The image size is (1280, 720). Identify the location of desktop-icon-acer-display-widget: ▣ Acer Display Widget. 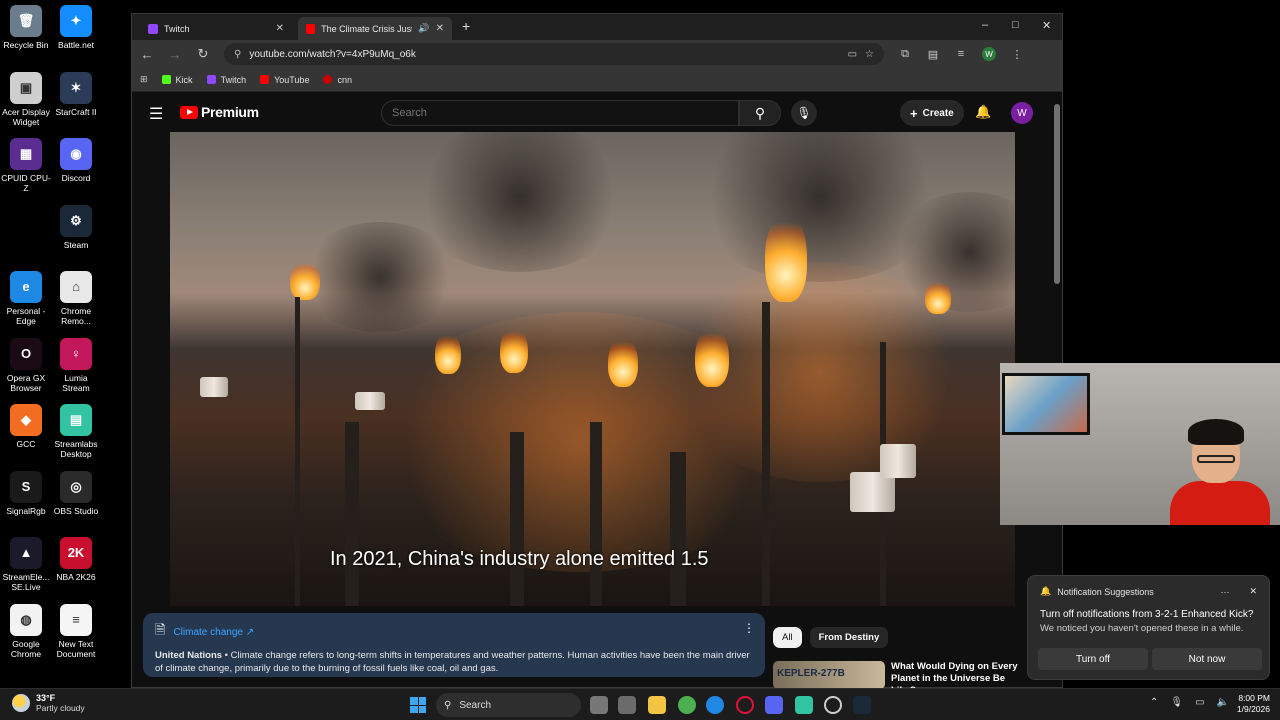
(26, 99).